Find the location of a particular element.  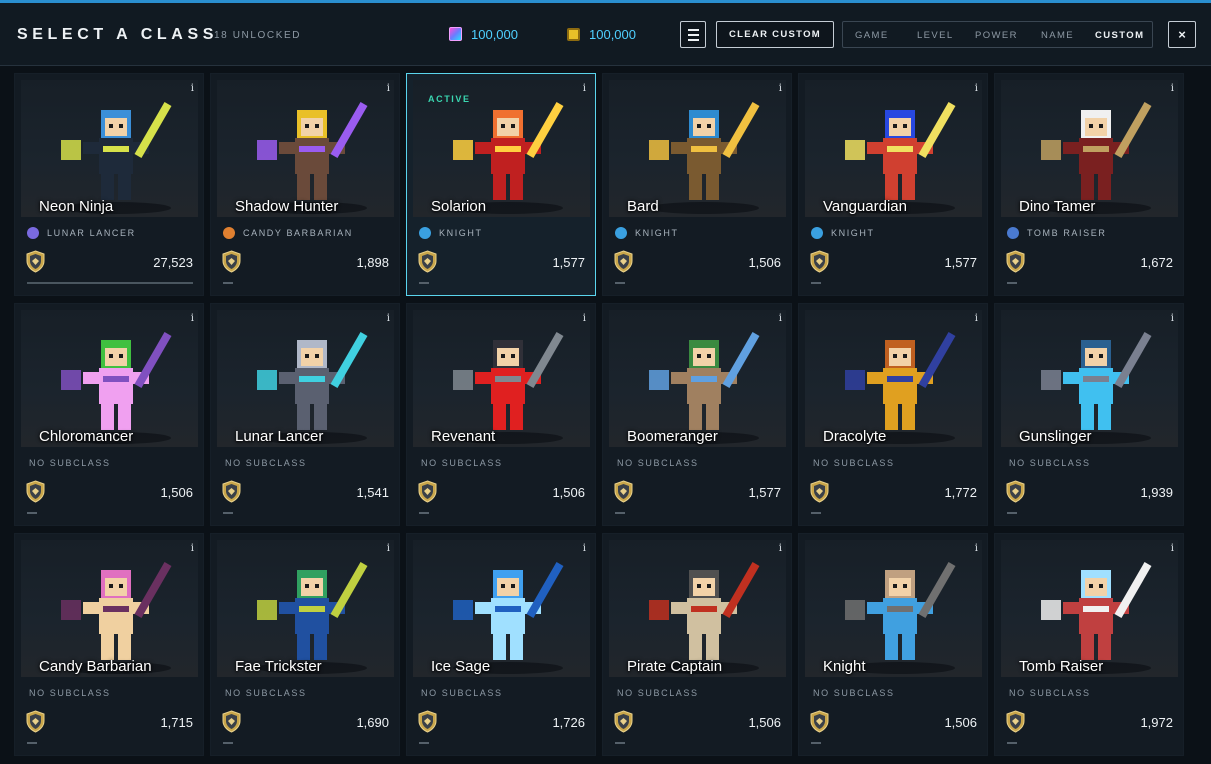

class-card: Revenant i NO SUBCLASS 1,506 is located at coordinates (501, 414).